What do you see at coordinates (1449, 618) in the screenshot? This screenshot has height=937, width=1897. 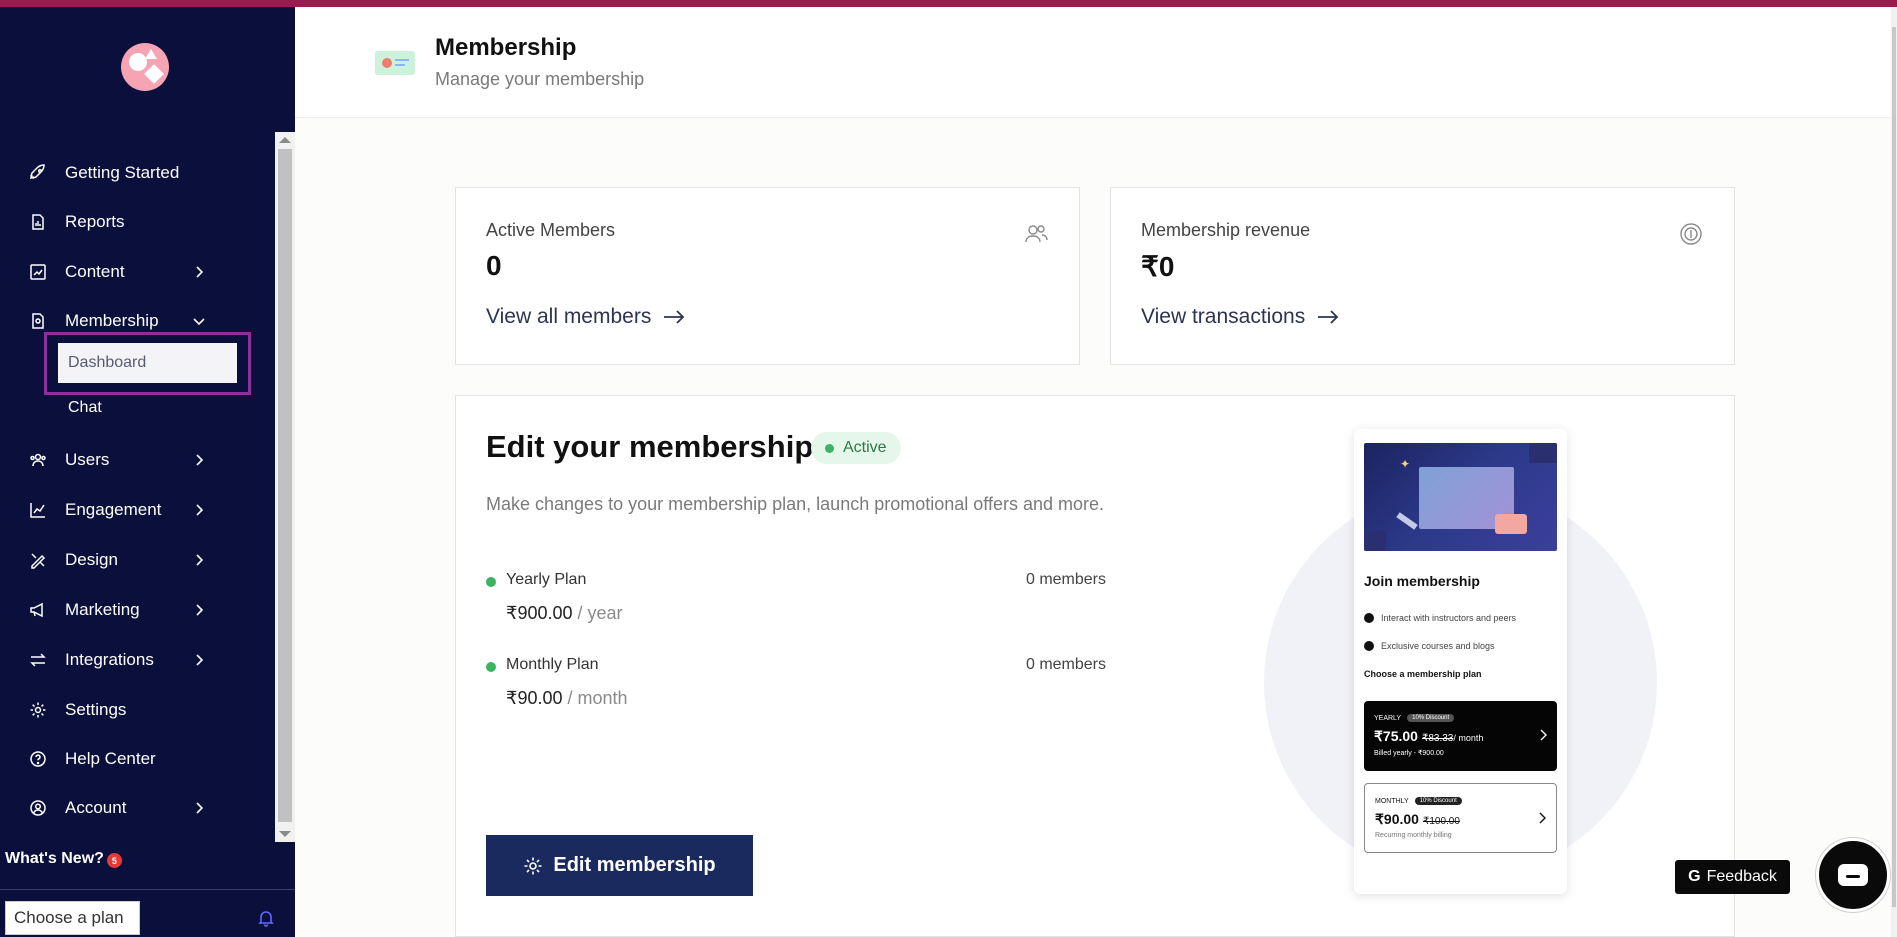 I see `feature-label: Interact with instructors and peers` at bounding box center [1449, 618].